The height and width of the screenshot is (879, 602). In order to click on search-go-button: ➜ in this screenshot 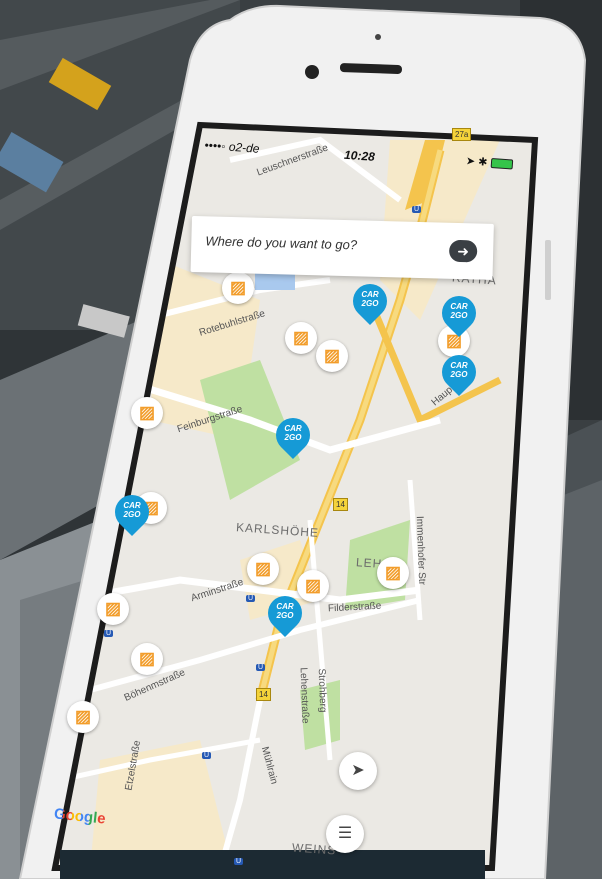, I will do `click(463, 251)`.